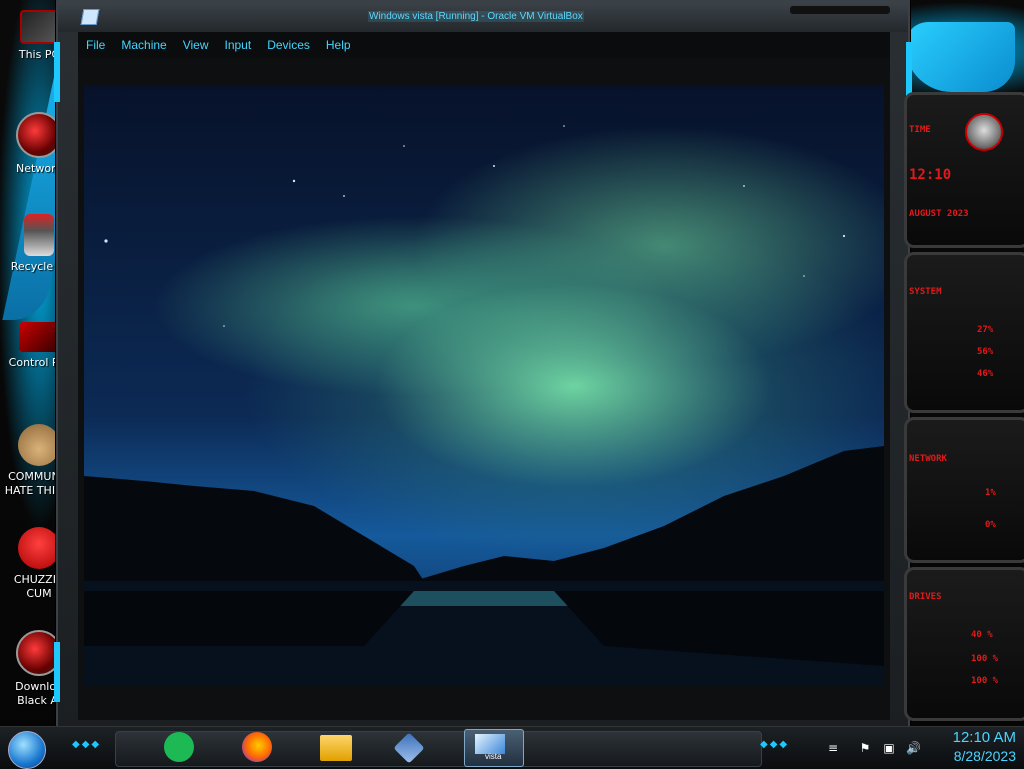 The image size is (1024, 769). What do you see at coordinates (925, 292) in the screenshot?
I see `system-gadget-label: SYSTEM` at bounding box center [925, 292].